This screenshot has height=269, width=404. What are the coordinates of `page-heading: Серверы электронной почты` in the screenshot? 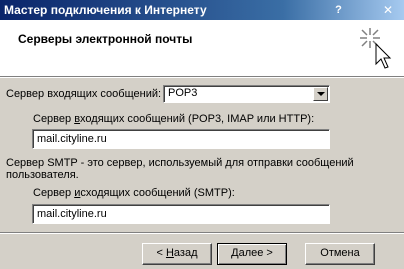 It's located at (105, 39).